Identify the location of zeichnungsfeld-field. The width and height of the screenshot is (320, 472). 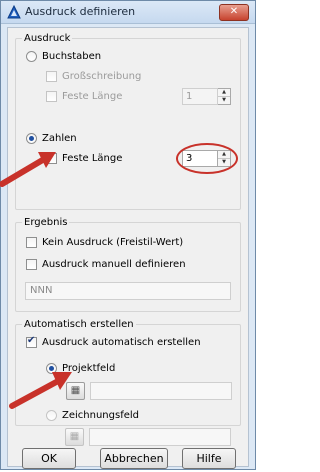
(160, 437).